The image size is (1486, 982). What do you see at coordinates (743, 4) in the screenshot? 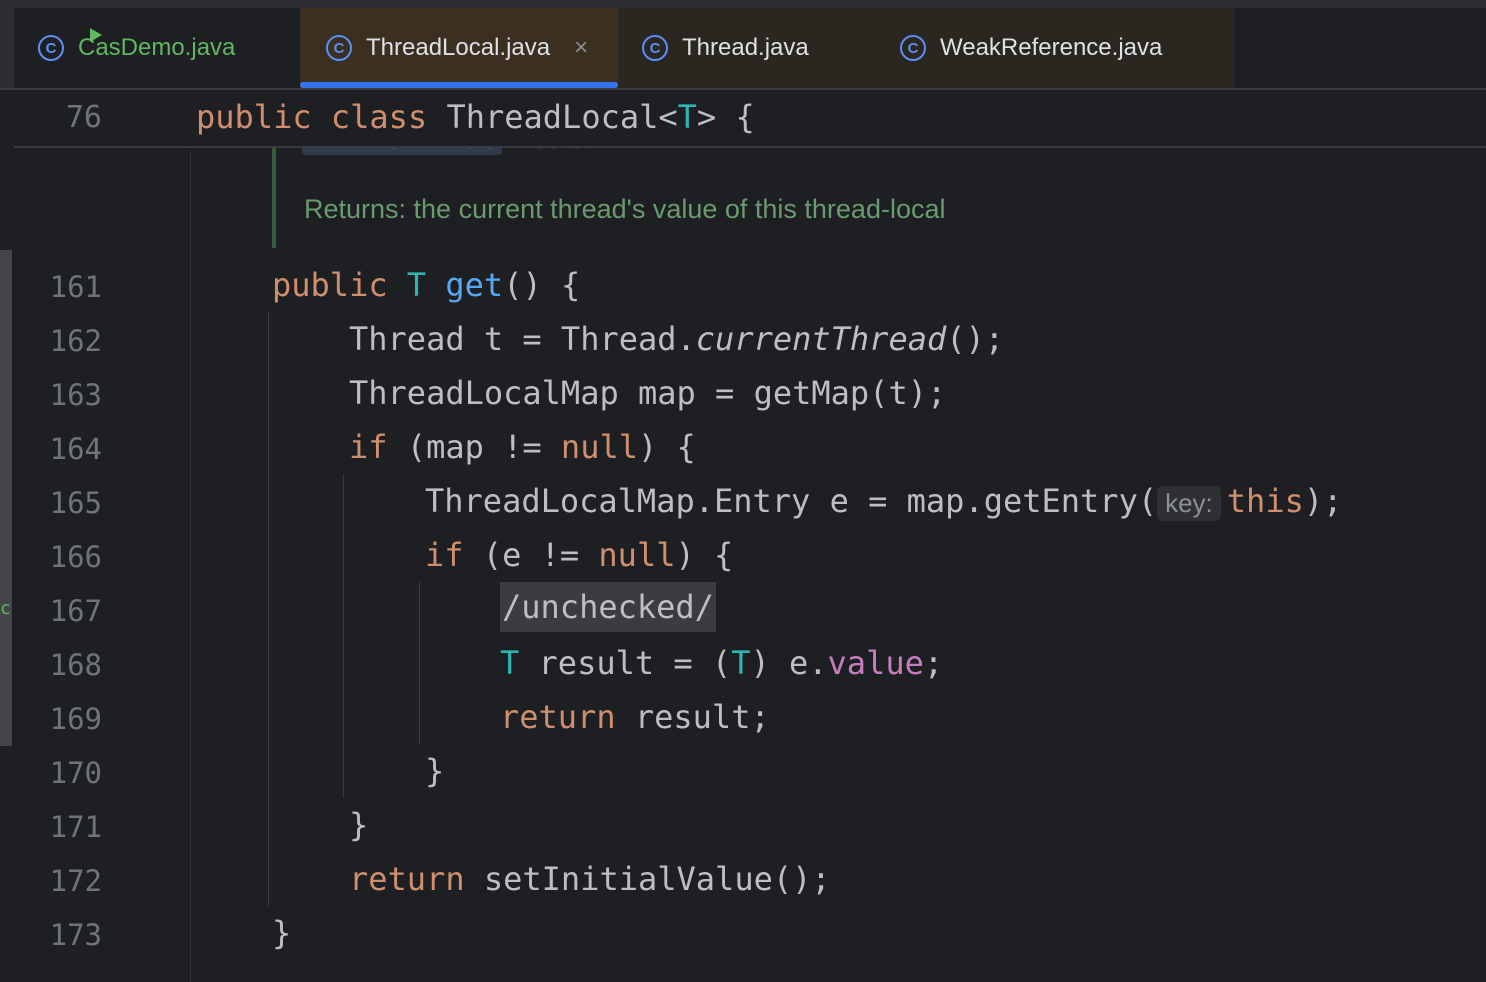
I see `window-top-bar` at bounding box center [743, 4].